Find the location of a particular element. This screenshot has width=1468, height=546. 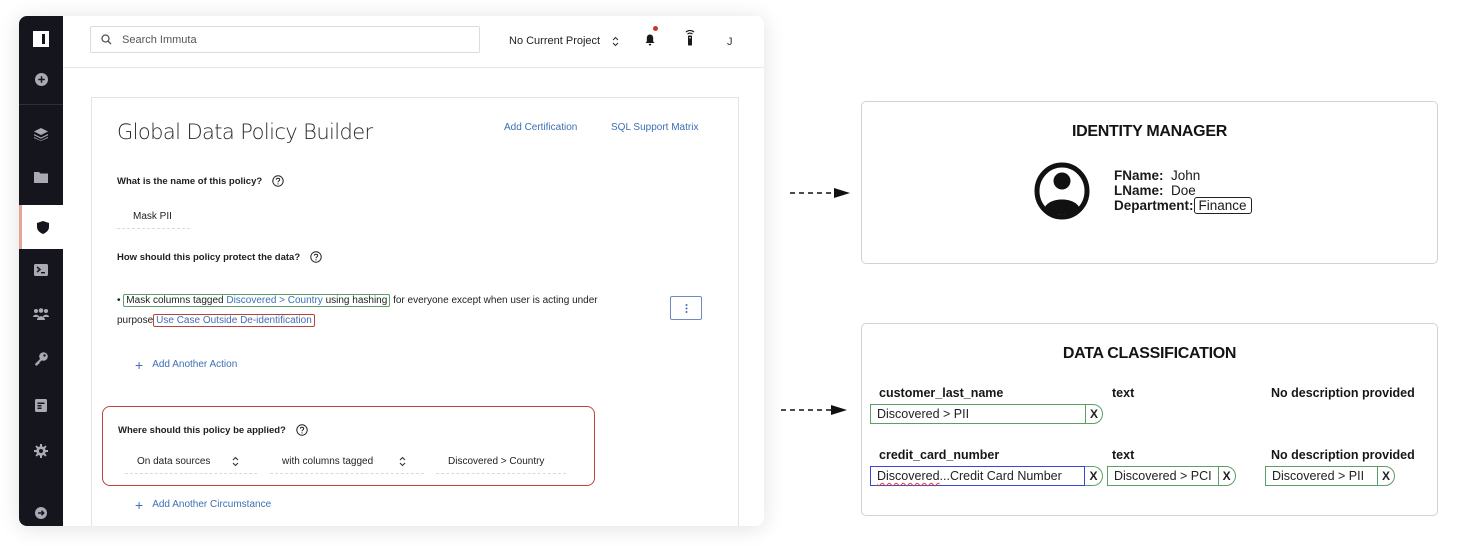

page-title: Global Data Policy Builder is located at coordinates (245, 132).